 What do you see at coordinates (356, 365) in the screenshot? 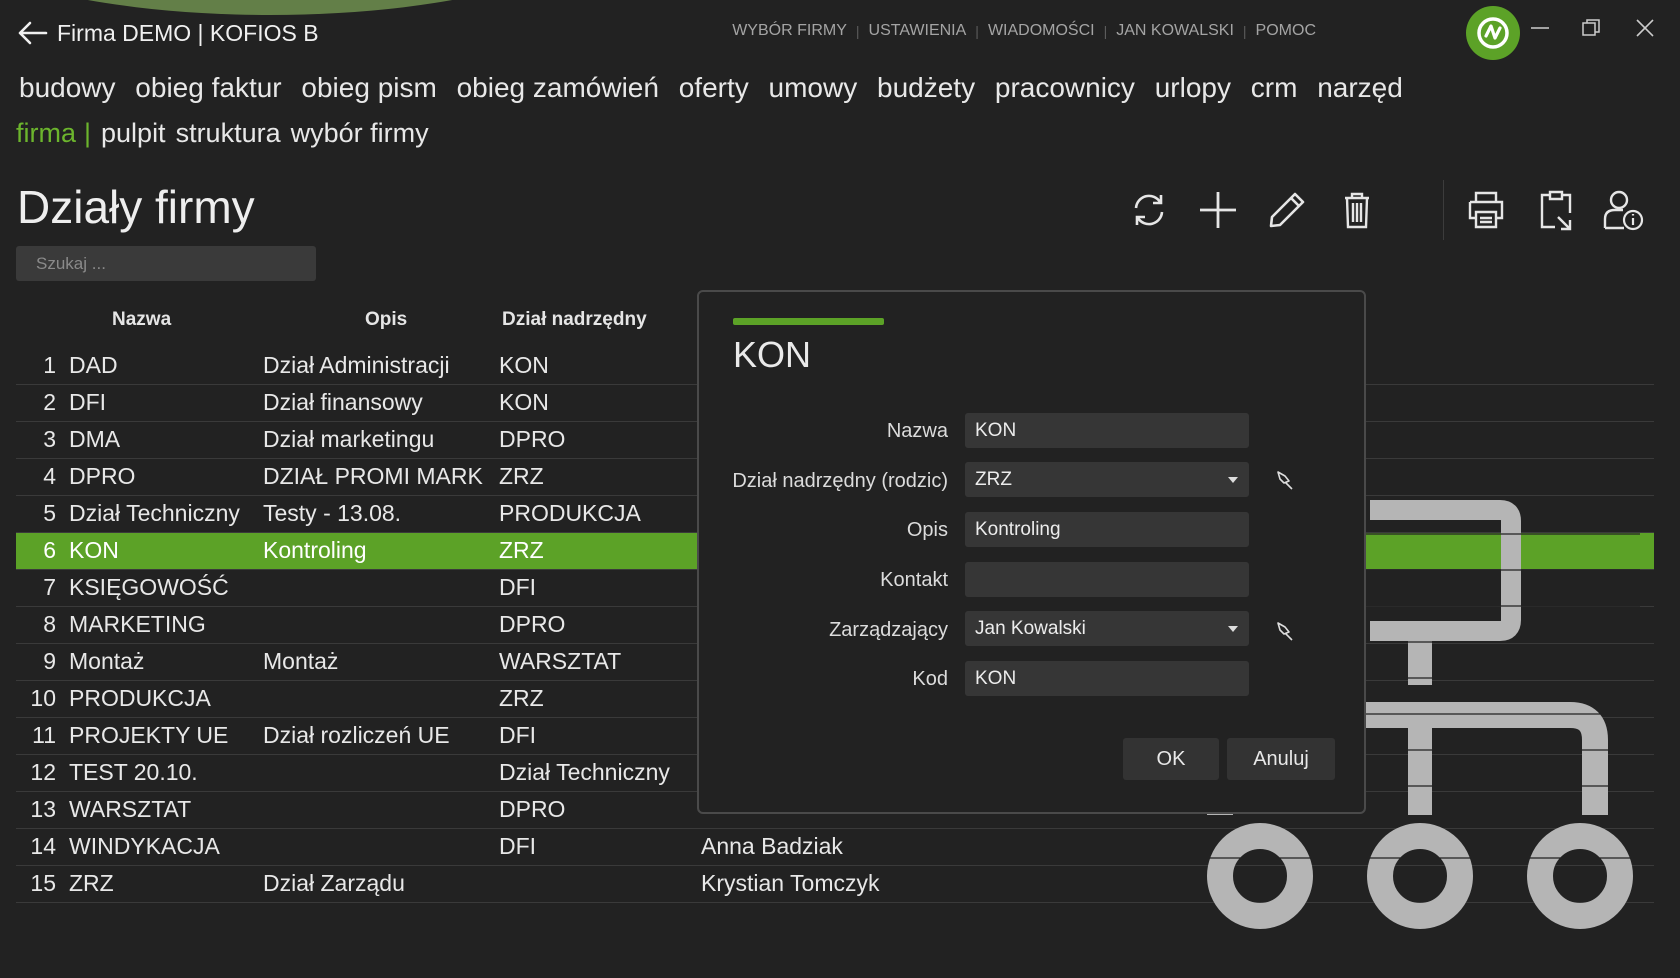
I see `row-description: Dział Administracji` at bounding box center [356, 365].